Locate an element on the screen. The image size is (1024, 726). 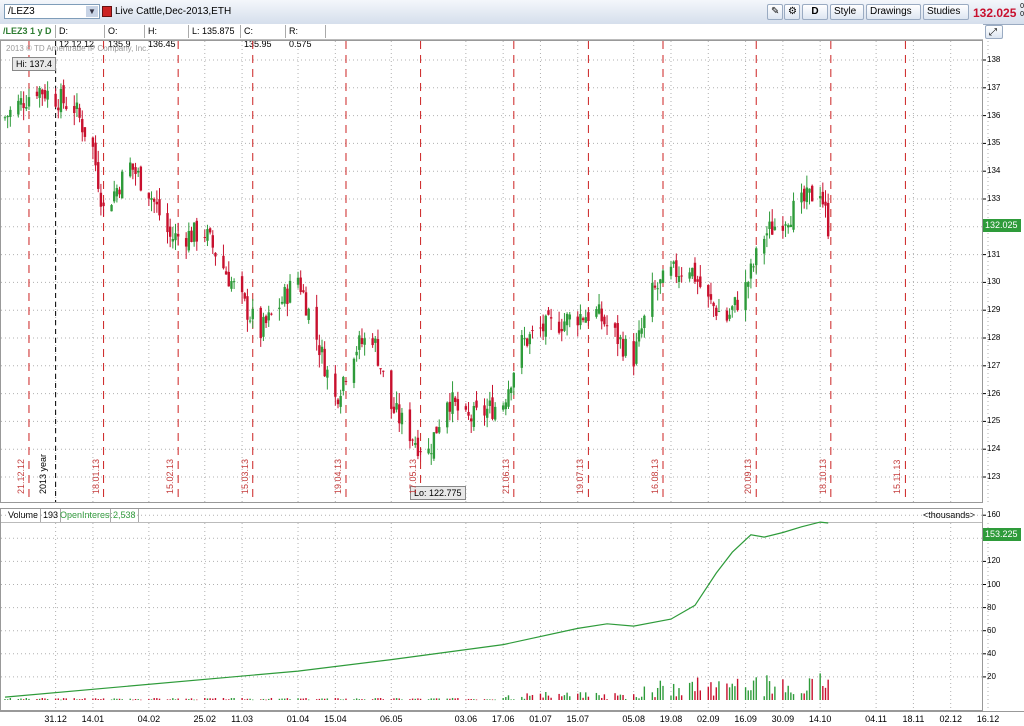
price-tick-label: 129 is located at coordinates (994, 310).